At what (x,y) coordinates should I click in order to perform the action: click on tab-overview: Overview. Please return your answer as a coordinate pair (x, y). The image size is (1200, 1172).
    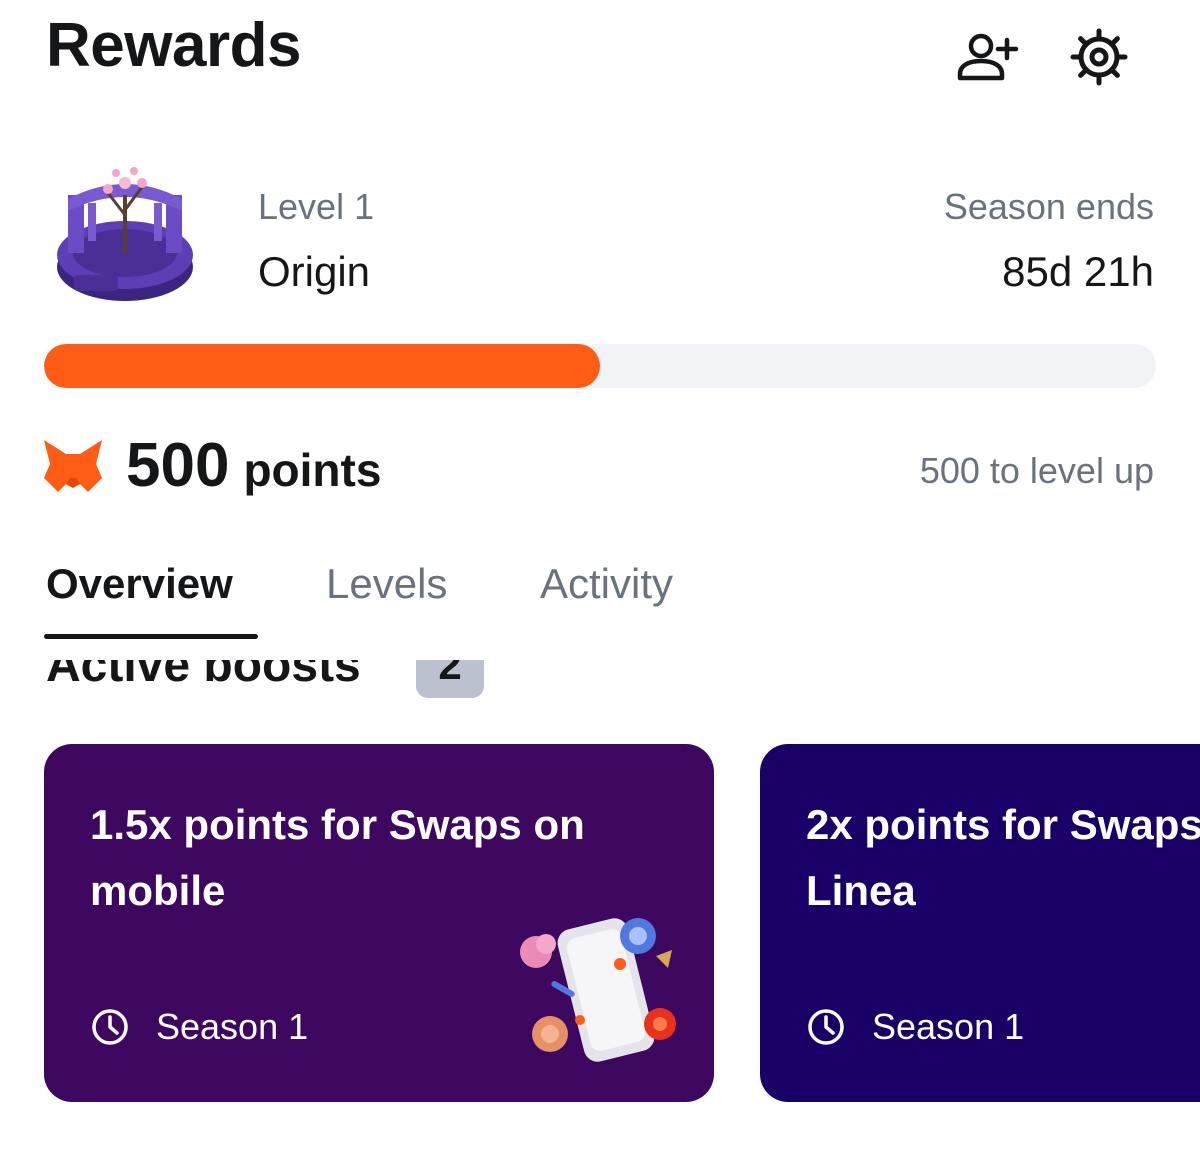
    Looking at the image, I should click on (139, 584).